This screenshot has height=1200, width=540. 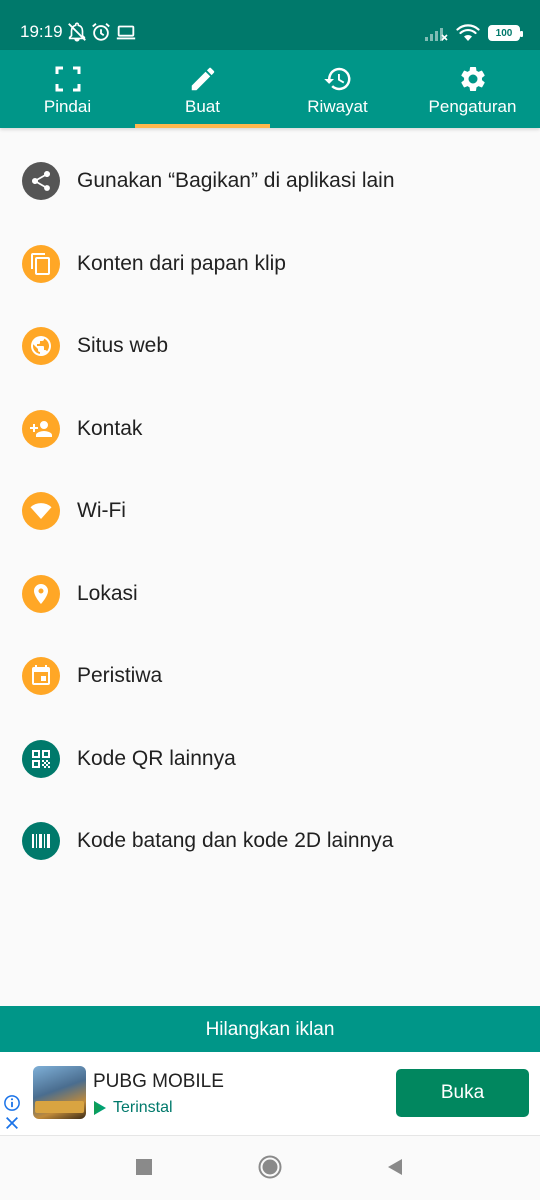 What do you see at coordinates (107, 593) in the screenshot?
I see `menu-item-label: Lokasi` at bounding box center [107, 593].